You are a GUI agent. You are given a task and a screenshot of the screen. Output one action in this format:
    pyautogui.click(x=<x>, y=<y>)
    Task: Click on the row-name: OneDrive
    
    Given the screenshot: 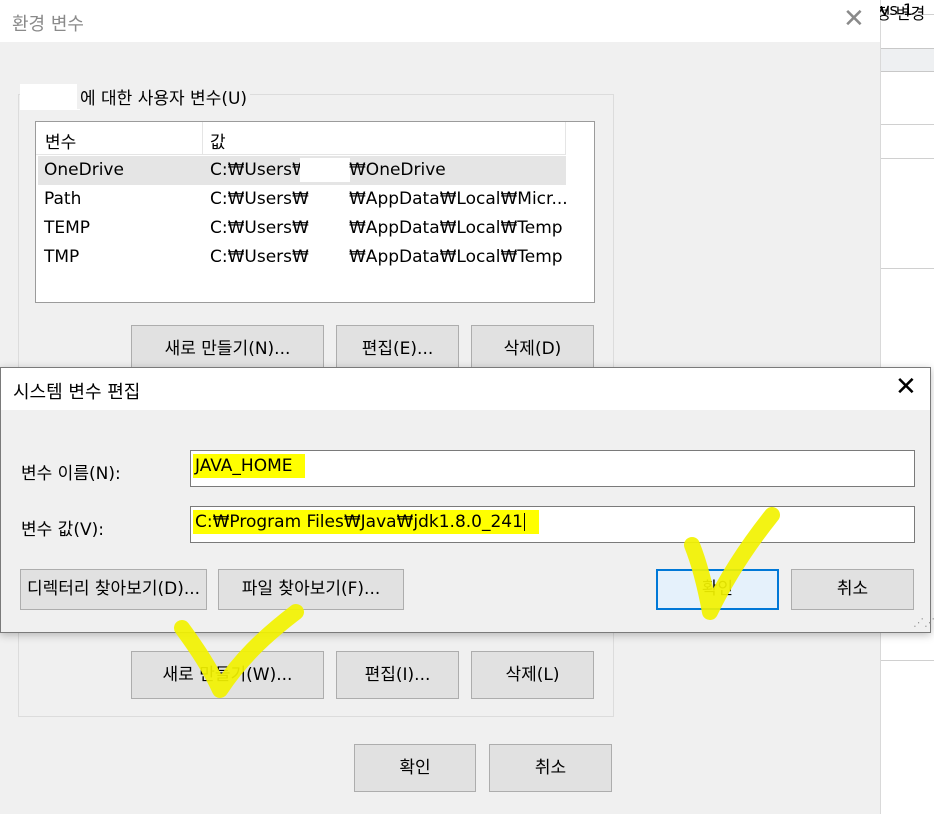 What is the action you would take?
    pyautogui.click(x=84, y=170)
    